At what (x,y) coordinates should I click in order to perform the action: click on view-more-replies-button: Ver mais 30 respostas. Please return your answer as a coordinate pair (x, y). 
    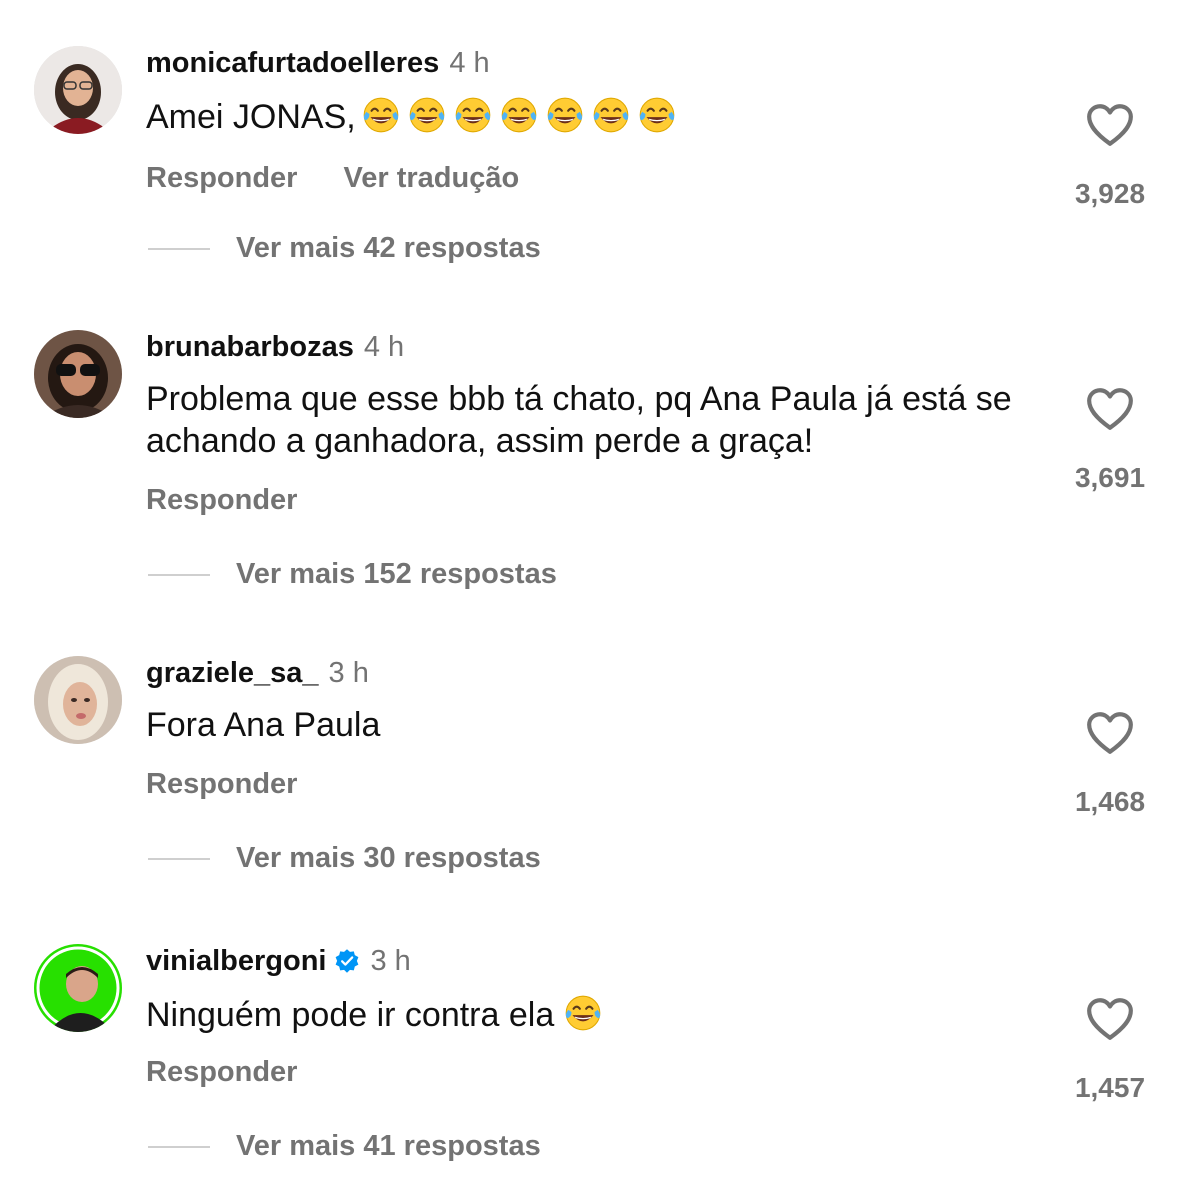
    Looking at the image, I should click on (388, 858).